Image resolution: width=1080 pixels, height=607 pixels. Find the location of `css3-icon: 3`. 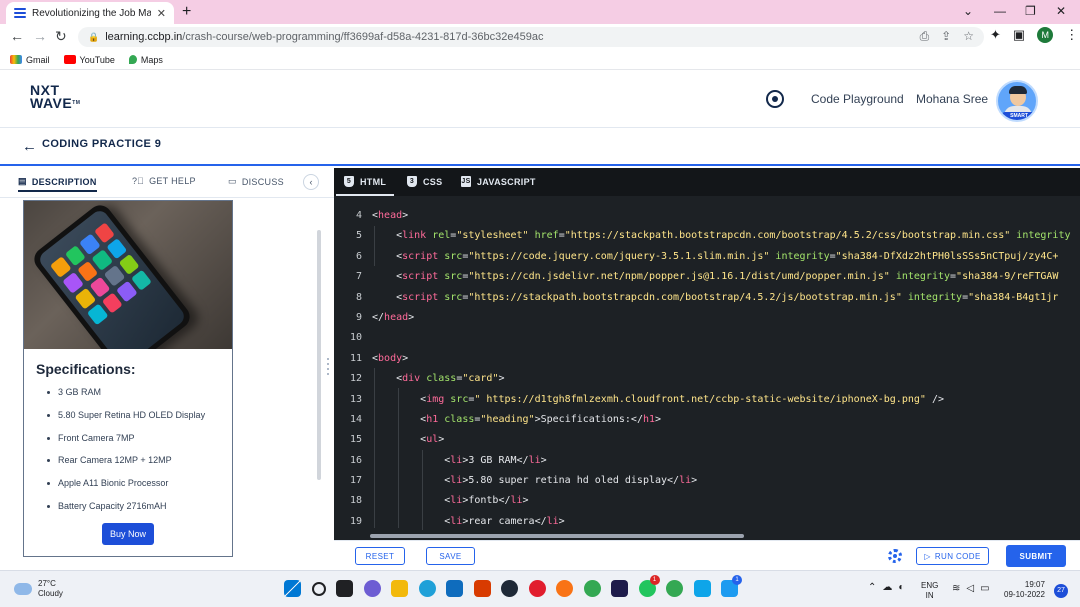

css3-icon: 3 is located at coordinates (412, 181).